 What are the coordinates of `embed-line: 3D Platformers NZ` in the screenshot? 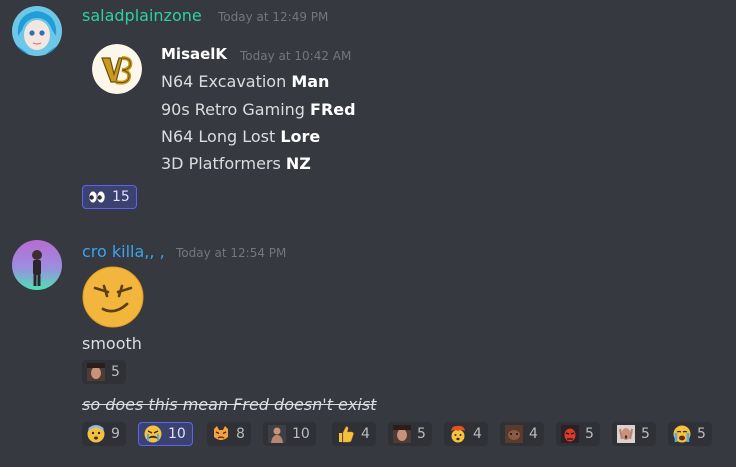 It's located at (236, 163).